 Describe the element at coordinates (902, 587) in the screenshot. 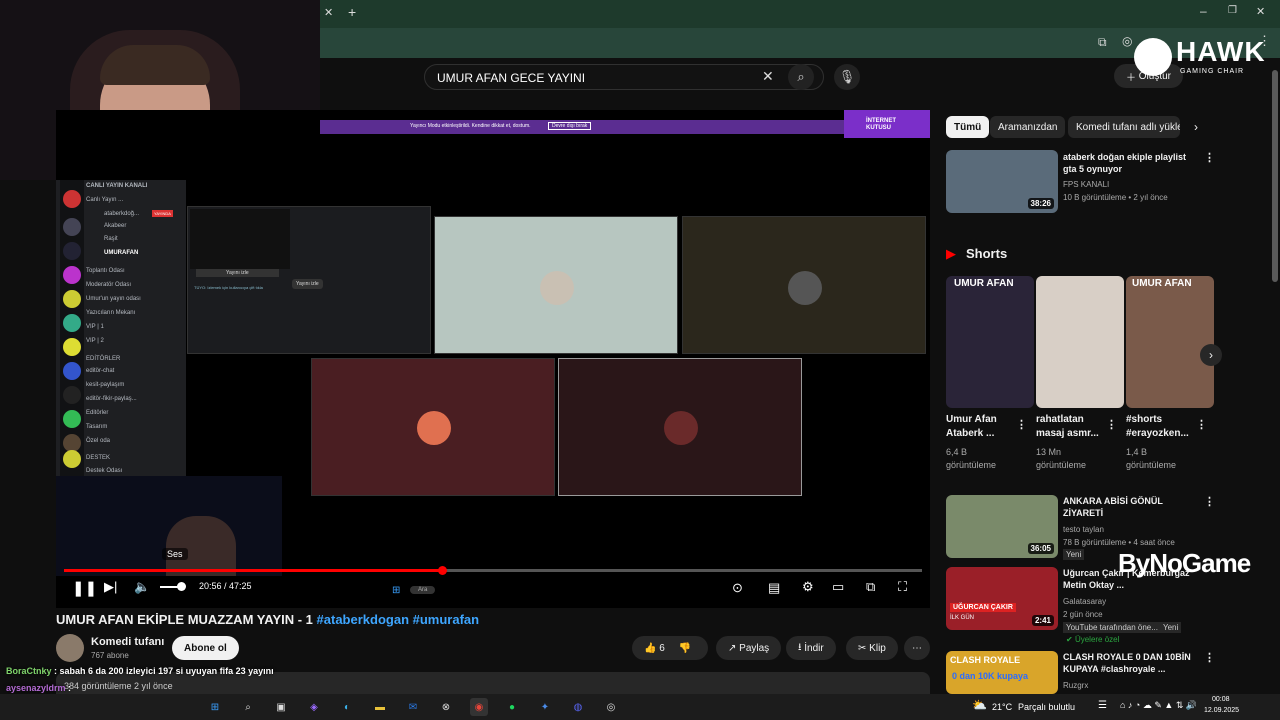

I see `fullscreen-icon: ⛶` at that location.